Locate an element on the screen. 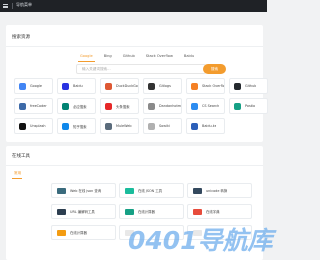 The width and height of the screenshot is (320, 260). github-icon is located at coordinates (237, 86).